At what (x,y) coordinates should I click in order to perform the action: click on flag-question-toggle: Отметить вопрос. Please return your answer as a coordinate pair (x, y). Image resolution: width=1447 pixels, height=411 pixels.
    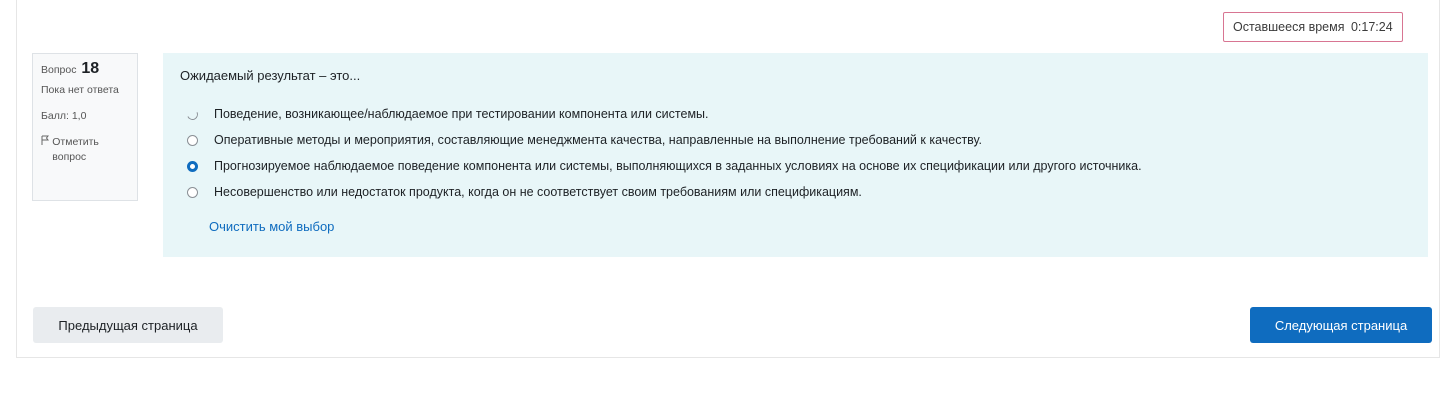
    Looking at the image, I should click on (85, 150).